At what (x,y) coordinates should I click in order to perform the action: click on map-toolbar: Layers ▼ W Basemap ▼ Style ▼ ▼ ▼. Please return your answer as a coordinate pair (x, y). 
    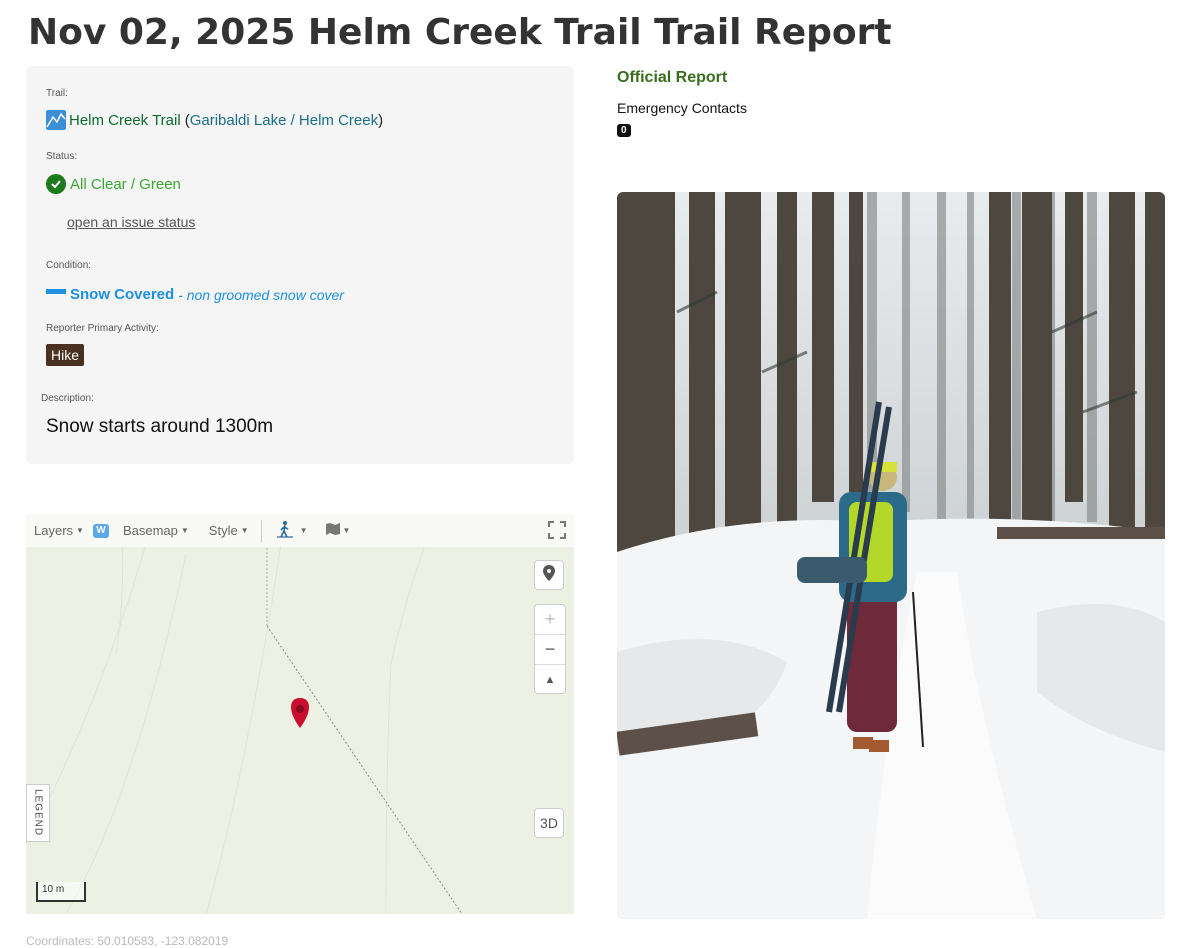
    Looking at the image, I should click on (300, 530).